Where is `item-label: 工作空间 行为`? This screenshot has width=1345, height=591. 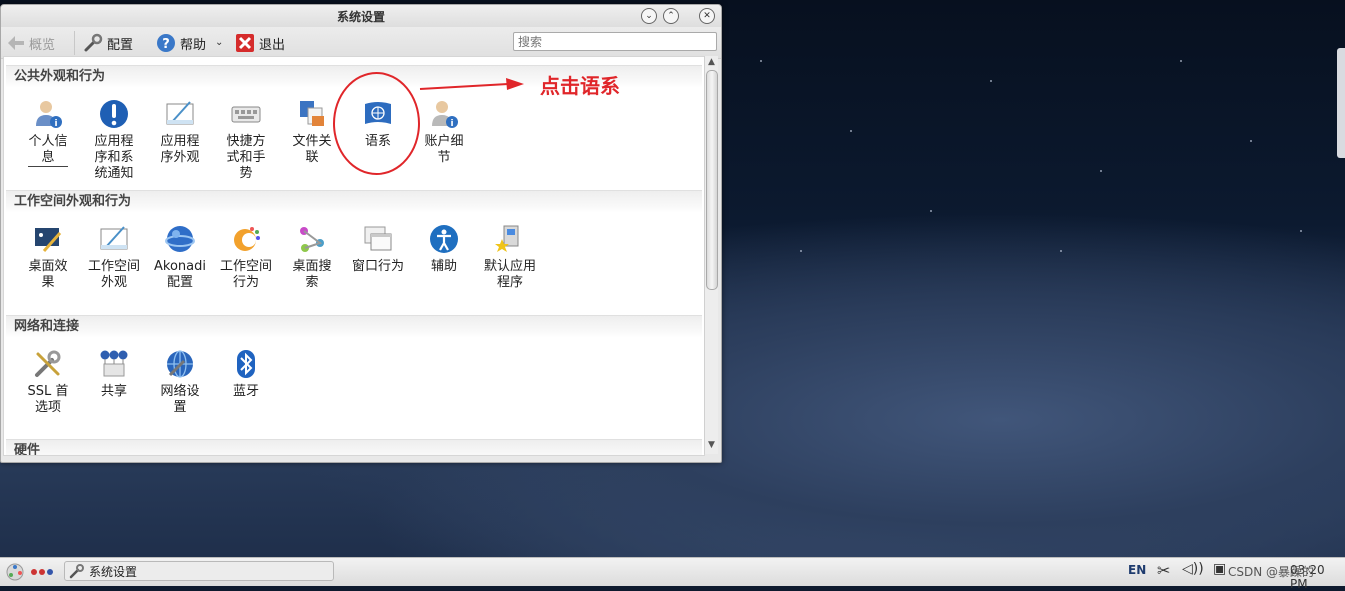
item-label: 工作空间 行为 is located at coordinates (245, 274).